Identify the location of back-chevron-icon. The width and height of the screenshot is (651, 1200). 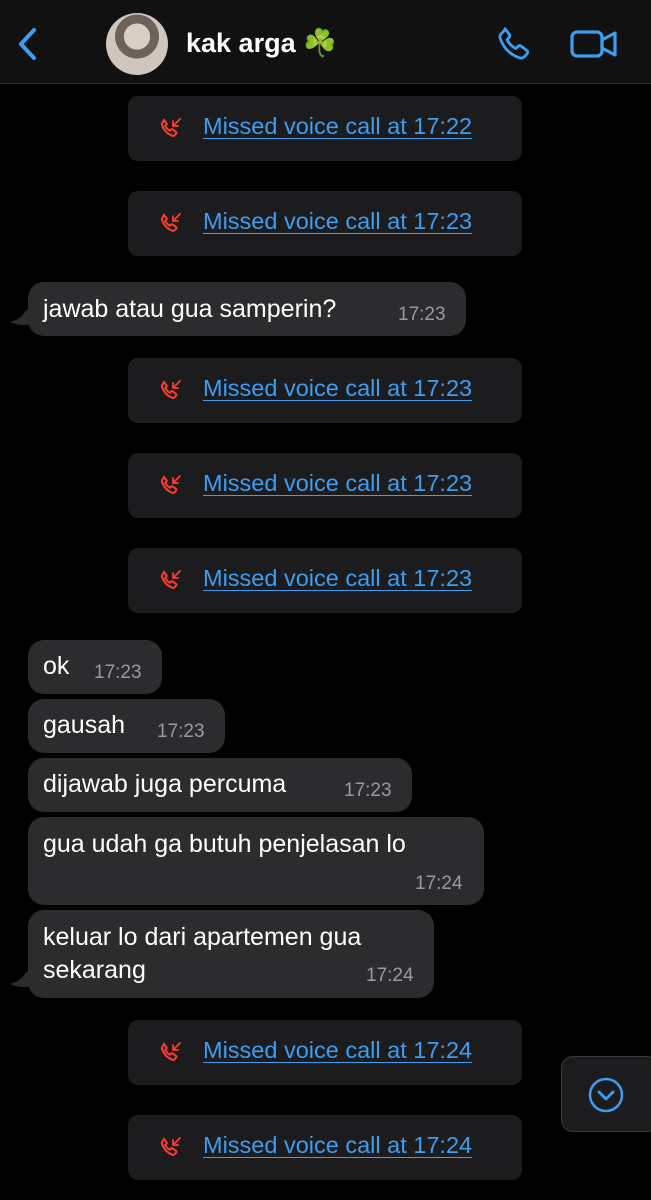
(28, 44).